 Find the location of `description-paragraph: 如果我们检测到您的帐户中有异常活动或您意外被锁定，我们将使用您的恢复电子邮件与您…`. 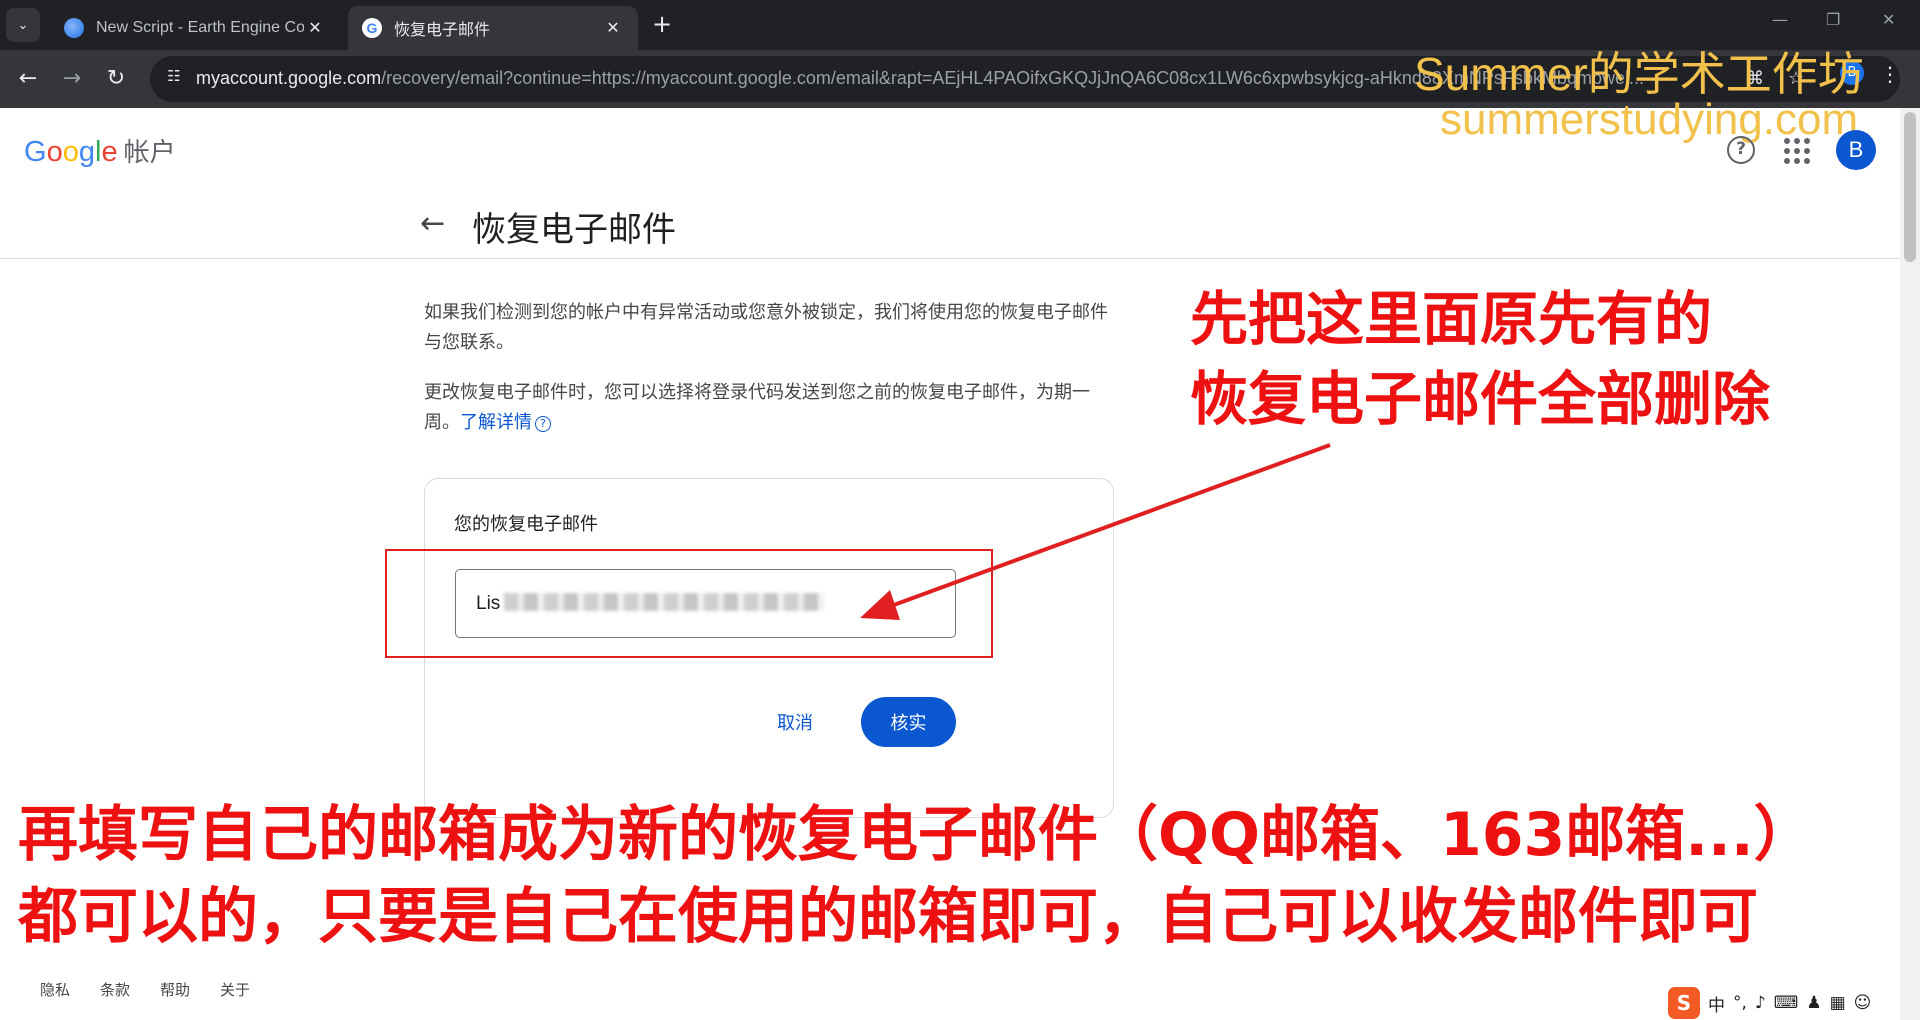

description-paragraph: 如果我们检测到您的帐户中有异常活动或您意外被锁定，我们将使用您的恢复电子邮件与您… is located at coordinates (766, 327).